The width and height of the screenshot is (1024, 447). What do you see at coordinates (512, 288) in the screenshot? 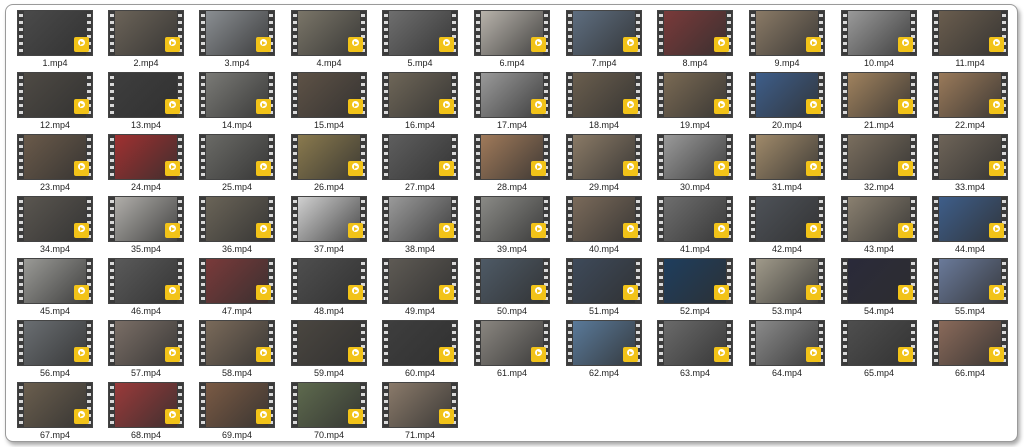
I see `file-item: 50.mp4` at bounding box center [512, 288].